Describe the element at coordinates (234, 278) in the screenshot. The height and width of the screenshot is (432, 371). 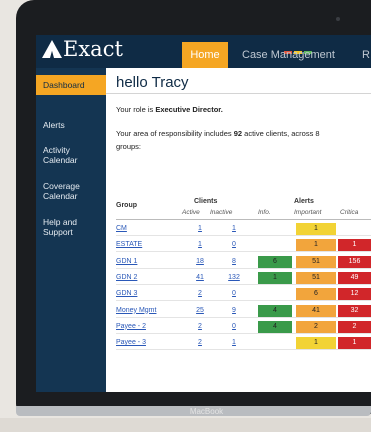
I see `inactive-count-link: 132` at that location.